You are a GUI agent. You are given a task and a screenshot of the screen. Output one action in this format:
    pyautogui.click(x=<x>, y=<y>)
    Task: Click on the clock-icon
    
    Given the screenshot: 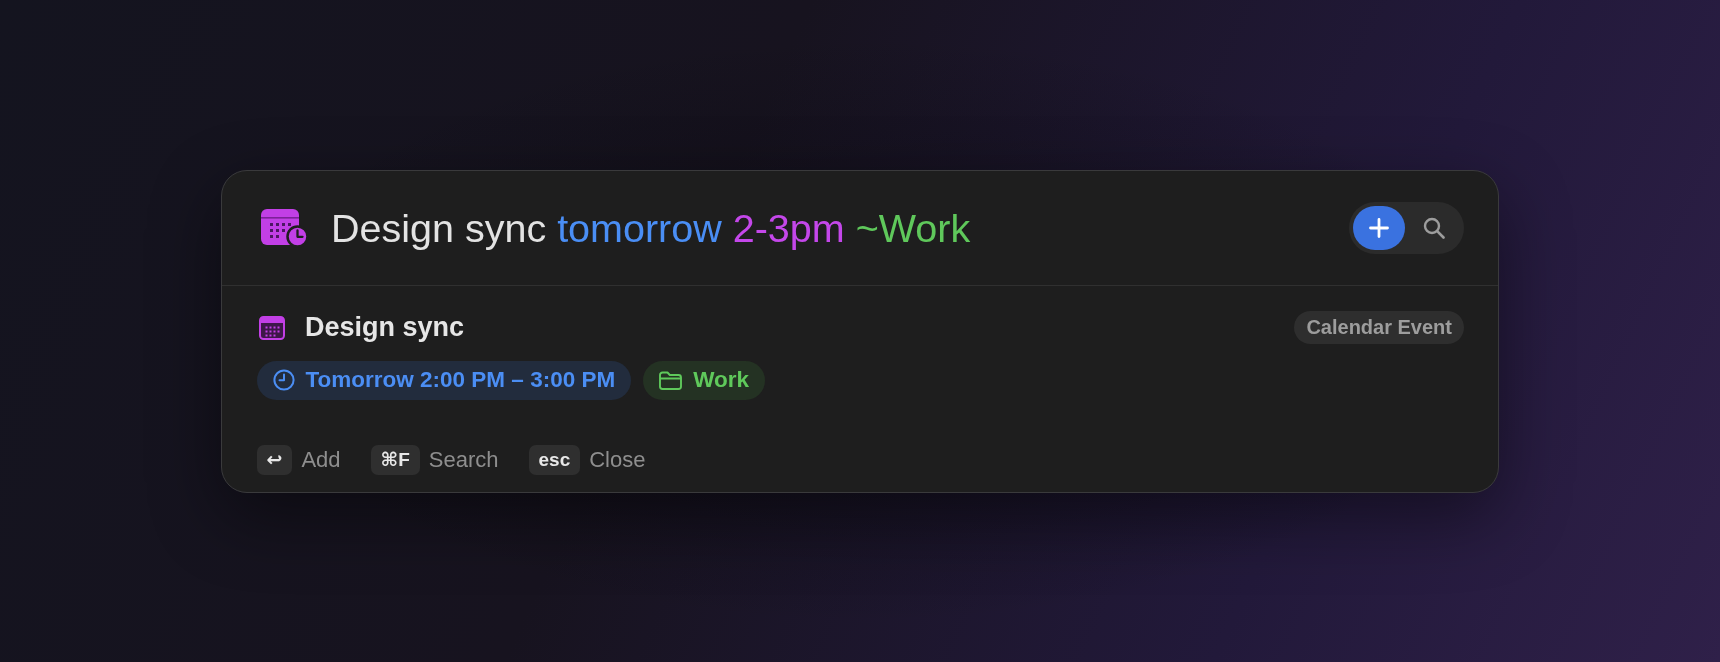 What is the action you would take?
    pyautogui.click(x=283, y=380)
    